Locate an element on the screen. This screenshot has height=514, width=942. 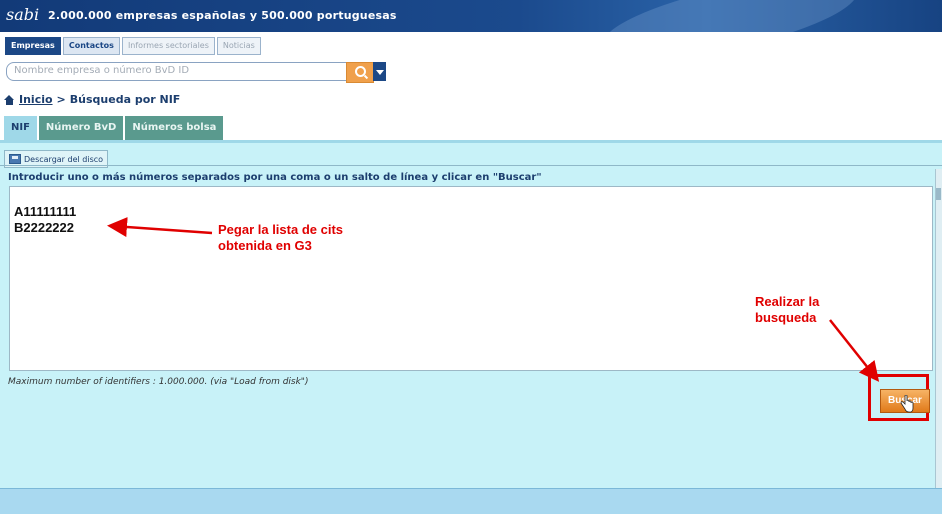
arrow-to-buscar is located at coordinates (854, 350).